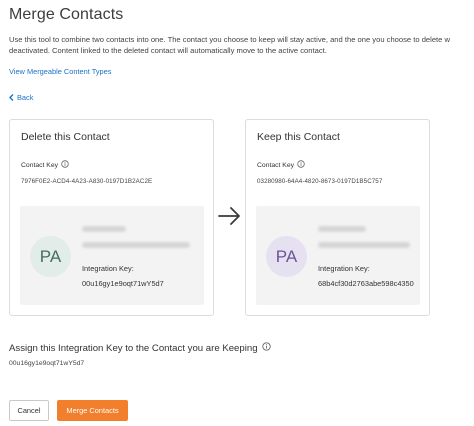  What do you see at coordinates (66, 14) in the screenshot?
I see `page-title: Merge Contacts` at bounding box center [66, 14].